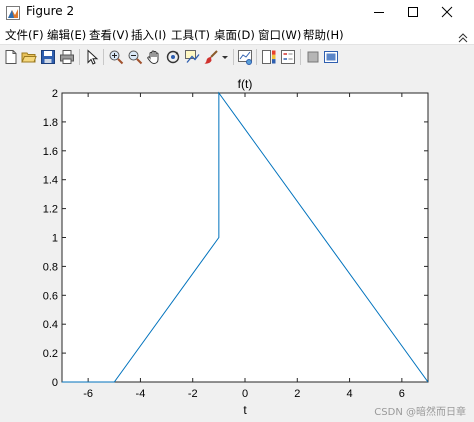 Image resolution: width=474 pixels, height=422 pixels. What do you see at coordinates (50, 152) in the screenshot?
I see `y-tick-label: 1.6` at bounding box center [50, 152].